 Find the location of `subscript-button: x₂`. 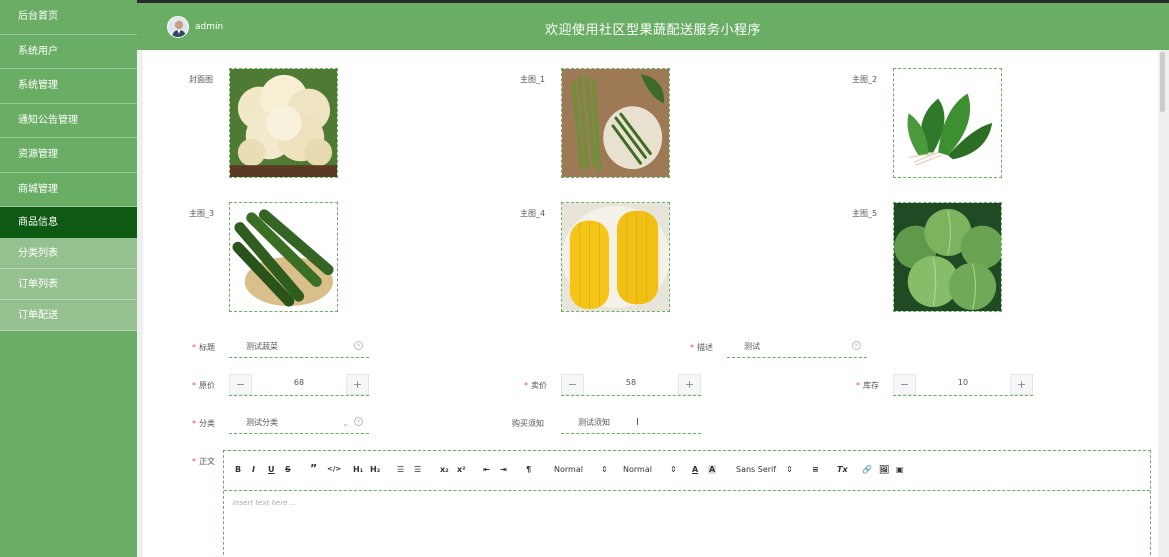

subscript-button: x₂ is located at coordinates (444, 469).